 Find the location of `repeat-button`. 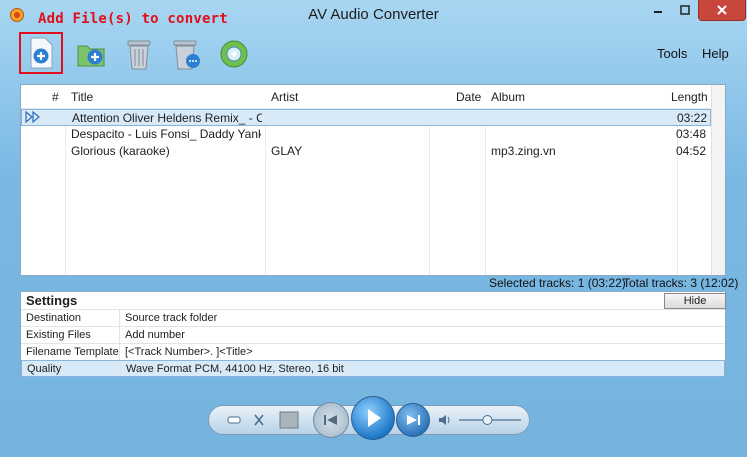

repeat-button is located at coordinates (234, 420).